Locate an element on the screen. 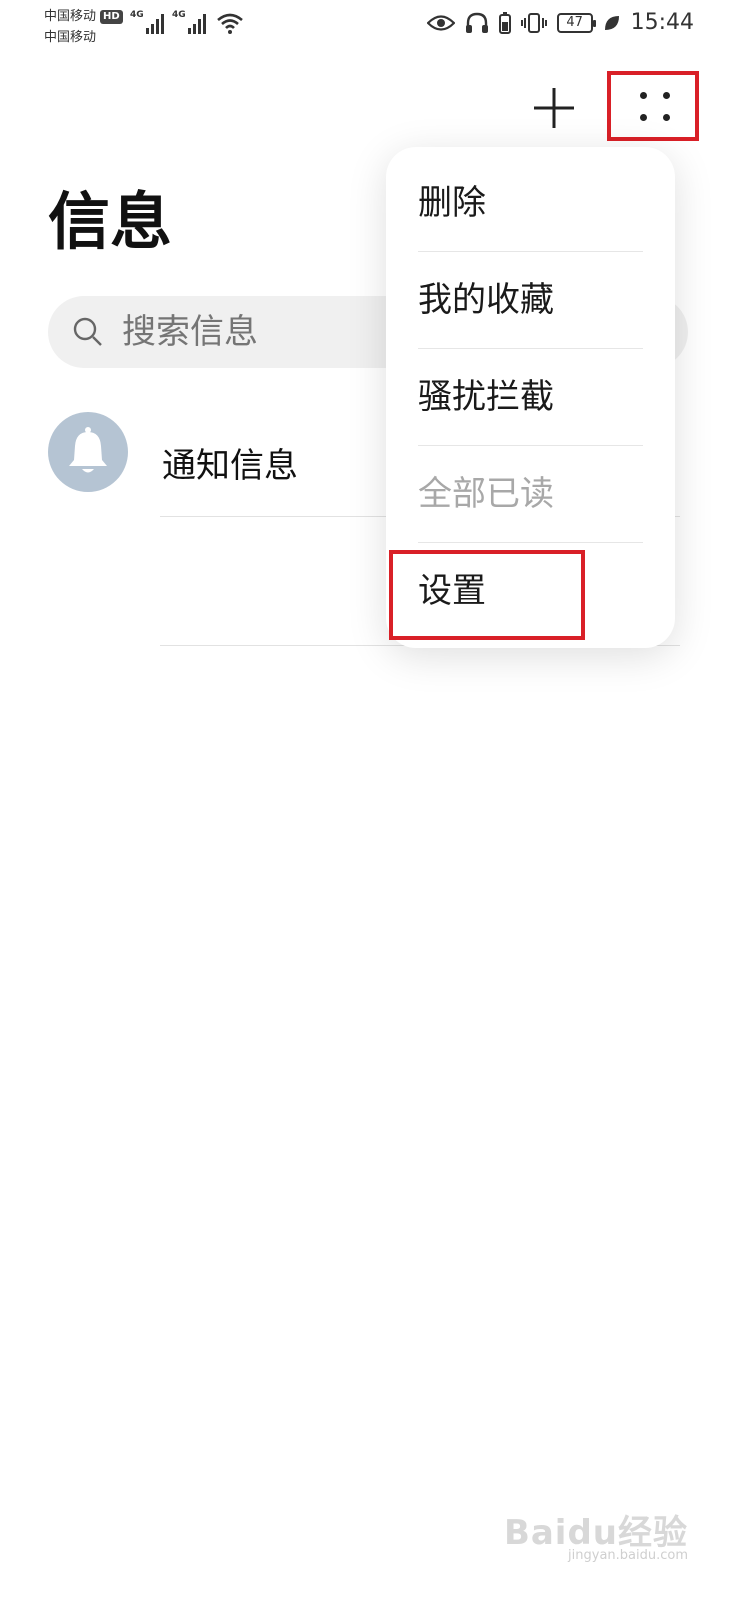 The height and width of the screenshot is (1600, 738). menu-item-label: 全部已读 is located at coordinates (486, 494).